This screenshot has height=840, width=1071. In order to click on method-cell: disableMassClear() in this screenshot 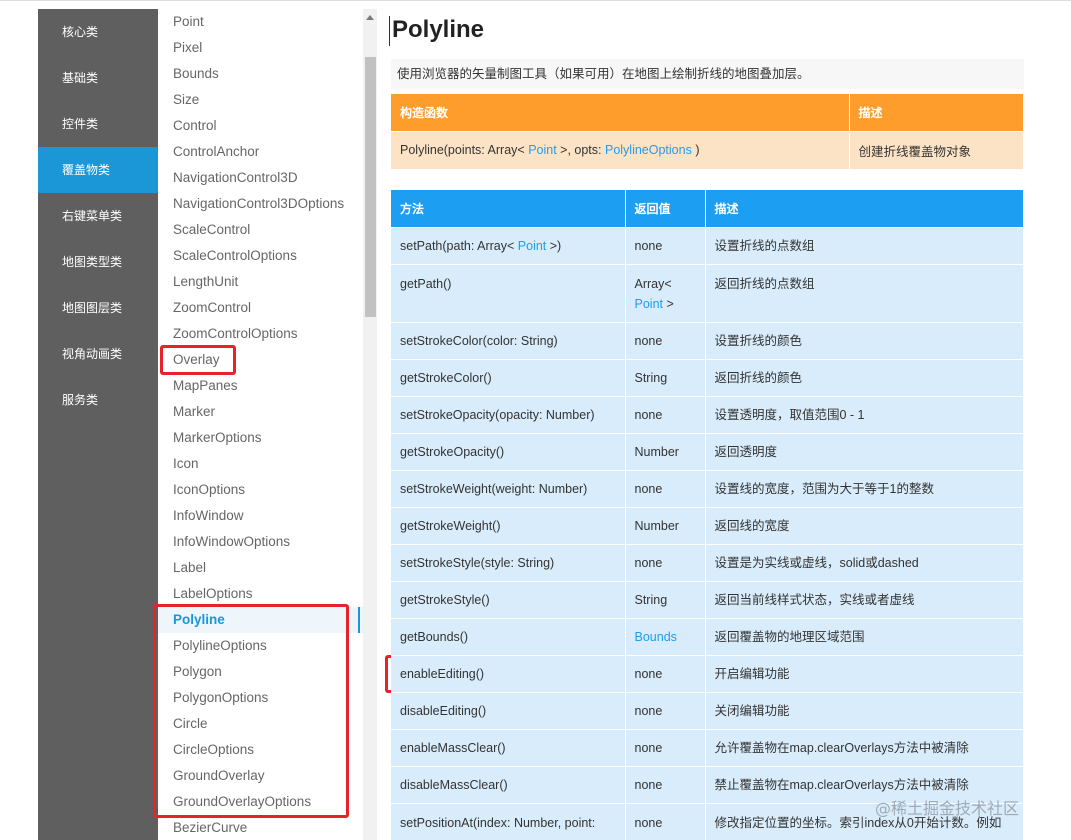, I will do `click(508, 784)`.